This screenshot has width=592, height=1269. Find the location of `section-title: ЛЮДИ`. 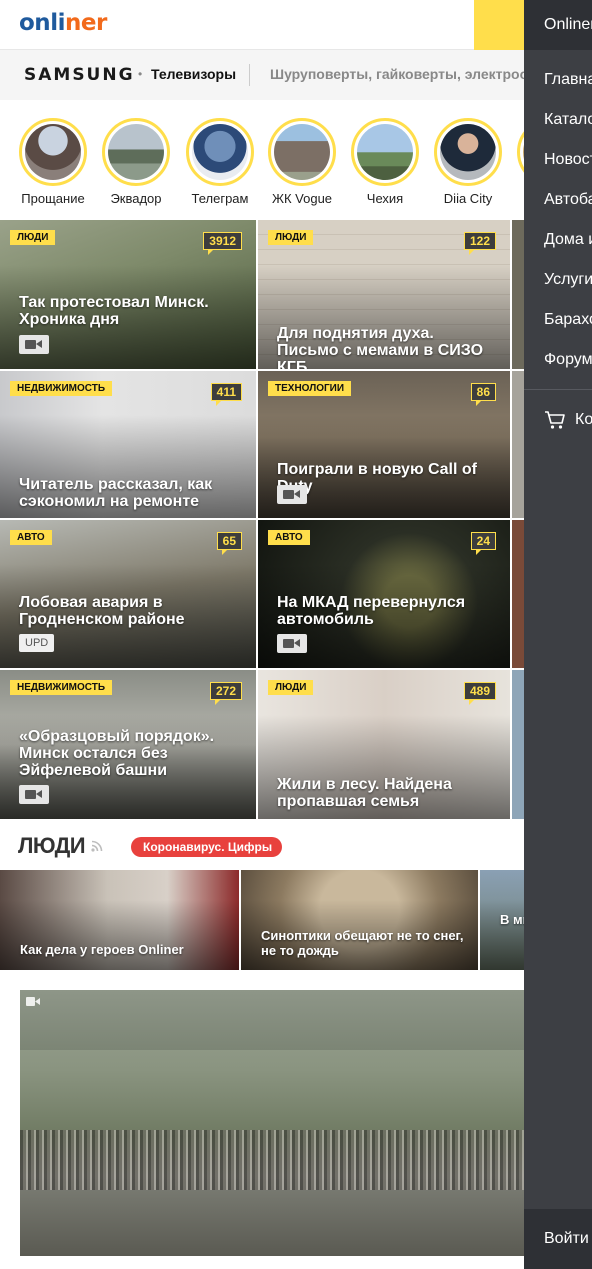

section-title: ЛЮДИ is located at coordinates (52, 846).